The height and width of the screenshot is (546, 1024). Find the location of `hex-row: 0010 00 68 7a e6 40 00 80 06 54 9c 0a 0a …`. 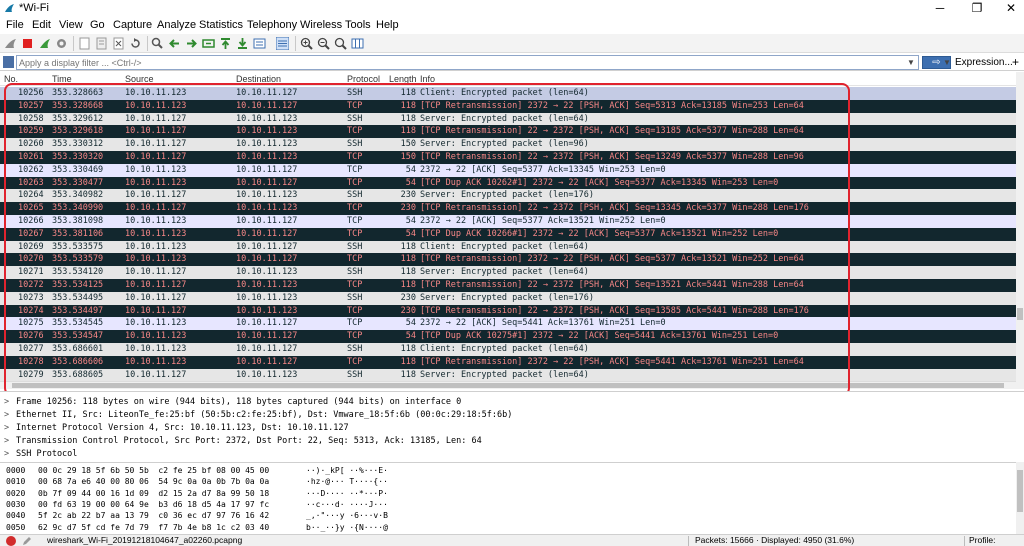

hex-row: 0010 00 68 7a e6 40 00 80 06 54 9c 0a 0a … is located at coordinates (505, 481).